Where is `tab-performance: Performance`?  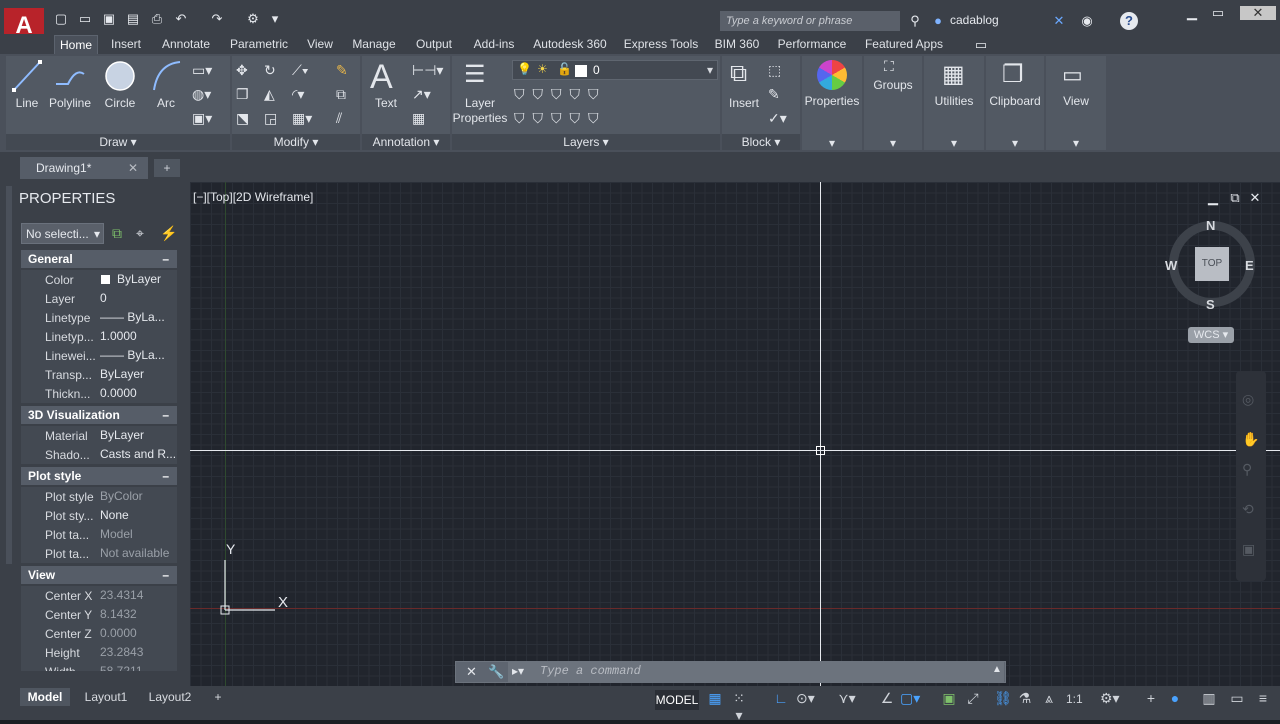 tab-performance: Performance is located at coordinates (812, 44).